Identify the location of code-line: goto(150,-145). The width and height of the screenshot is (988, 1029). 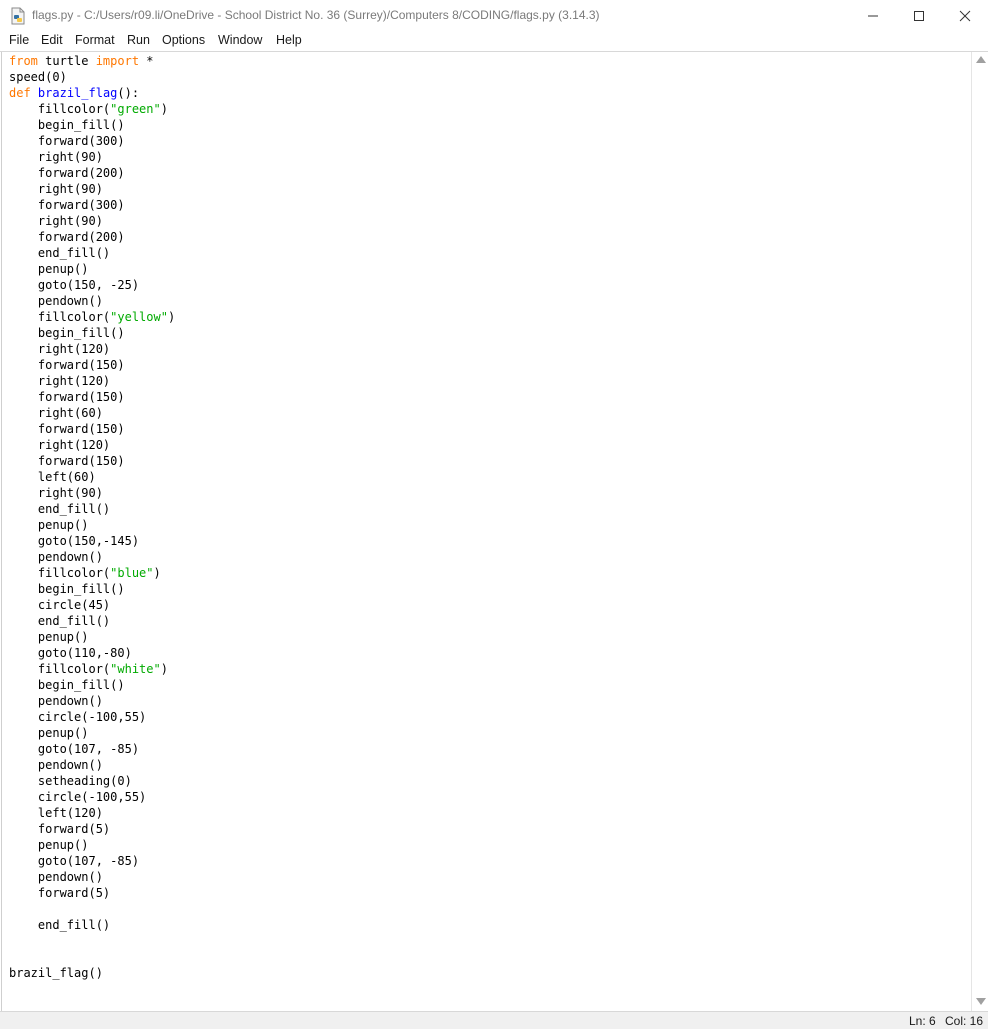
(92, 541).